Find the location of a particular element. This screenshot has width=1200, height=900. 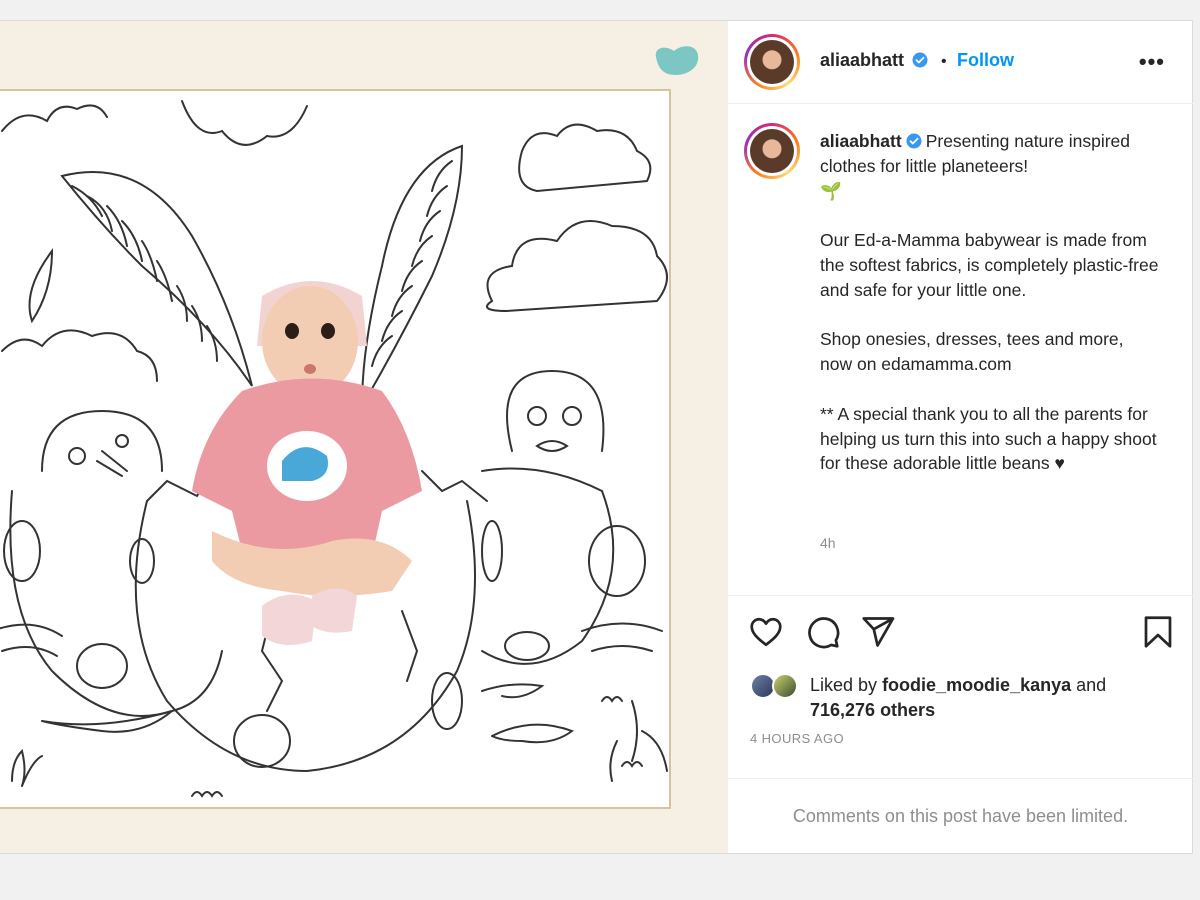

post-timestamp: 4 HOURS AGO is located at coordinates (797, 738).